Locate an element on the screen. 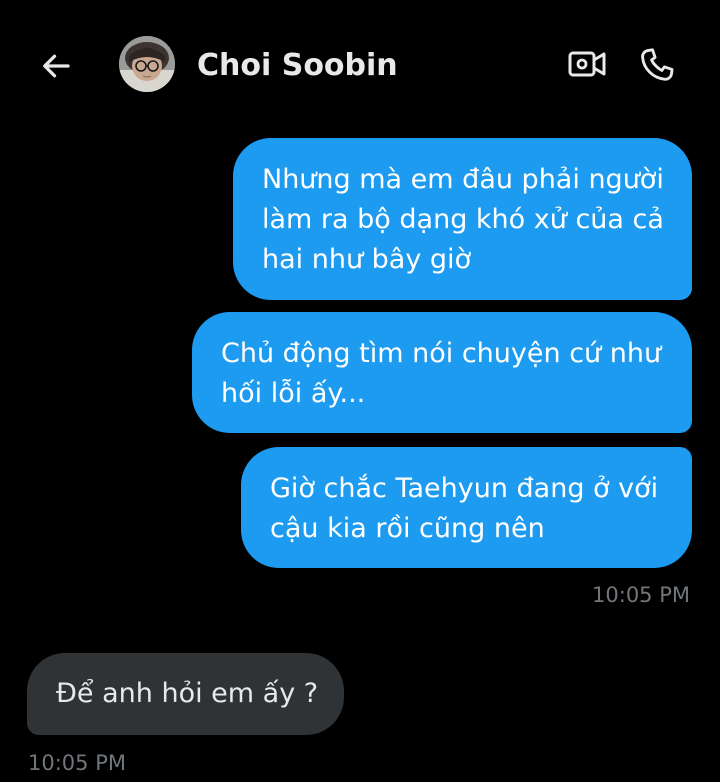  avatar is located at coordinates (147, 64).